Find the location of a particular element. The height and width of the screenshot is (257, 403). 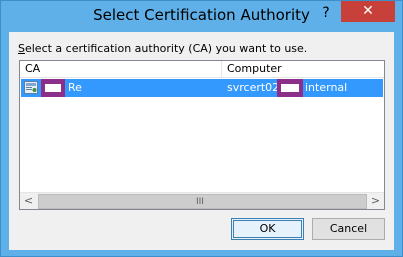

ca-name-cell: Re is located at coordinates (75, 87).